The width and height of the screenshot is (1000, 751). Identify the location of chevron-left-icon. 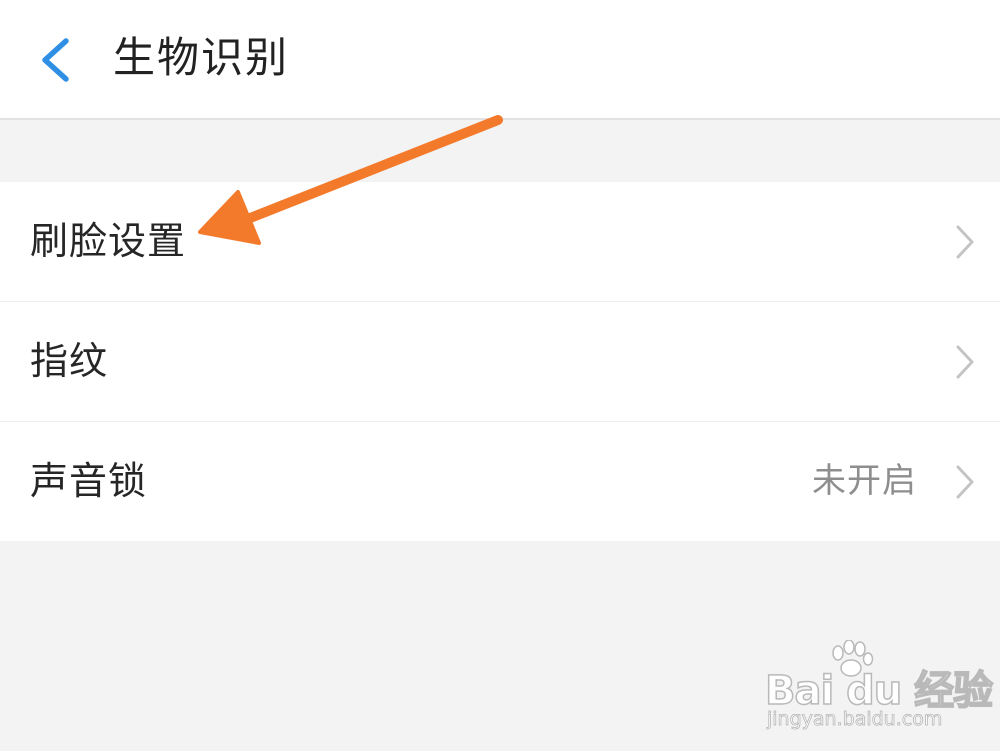
(55, 60).